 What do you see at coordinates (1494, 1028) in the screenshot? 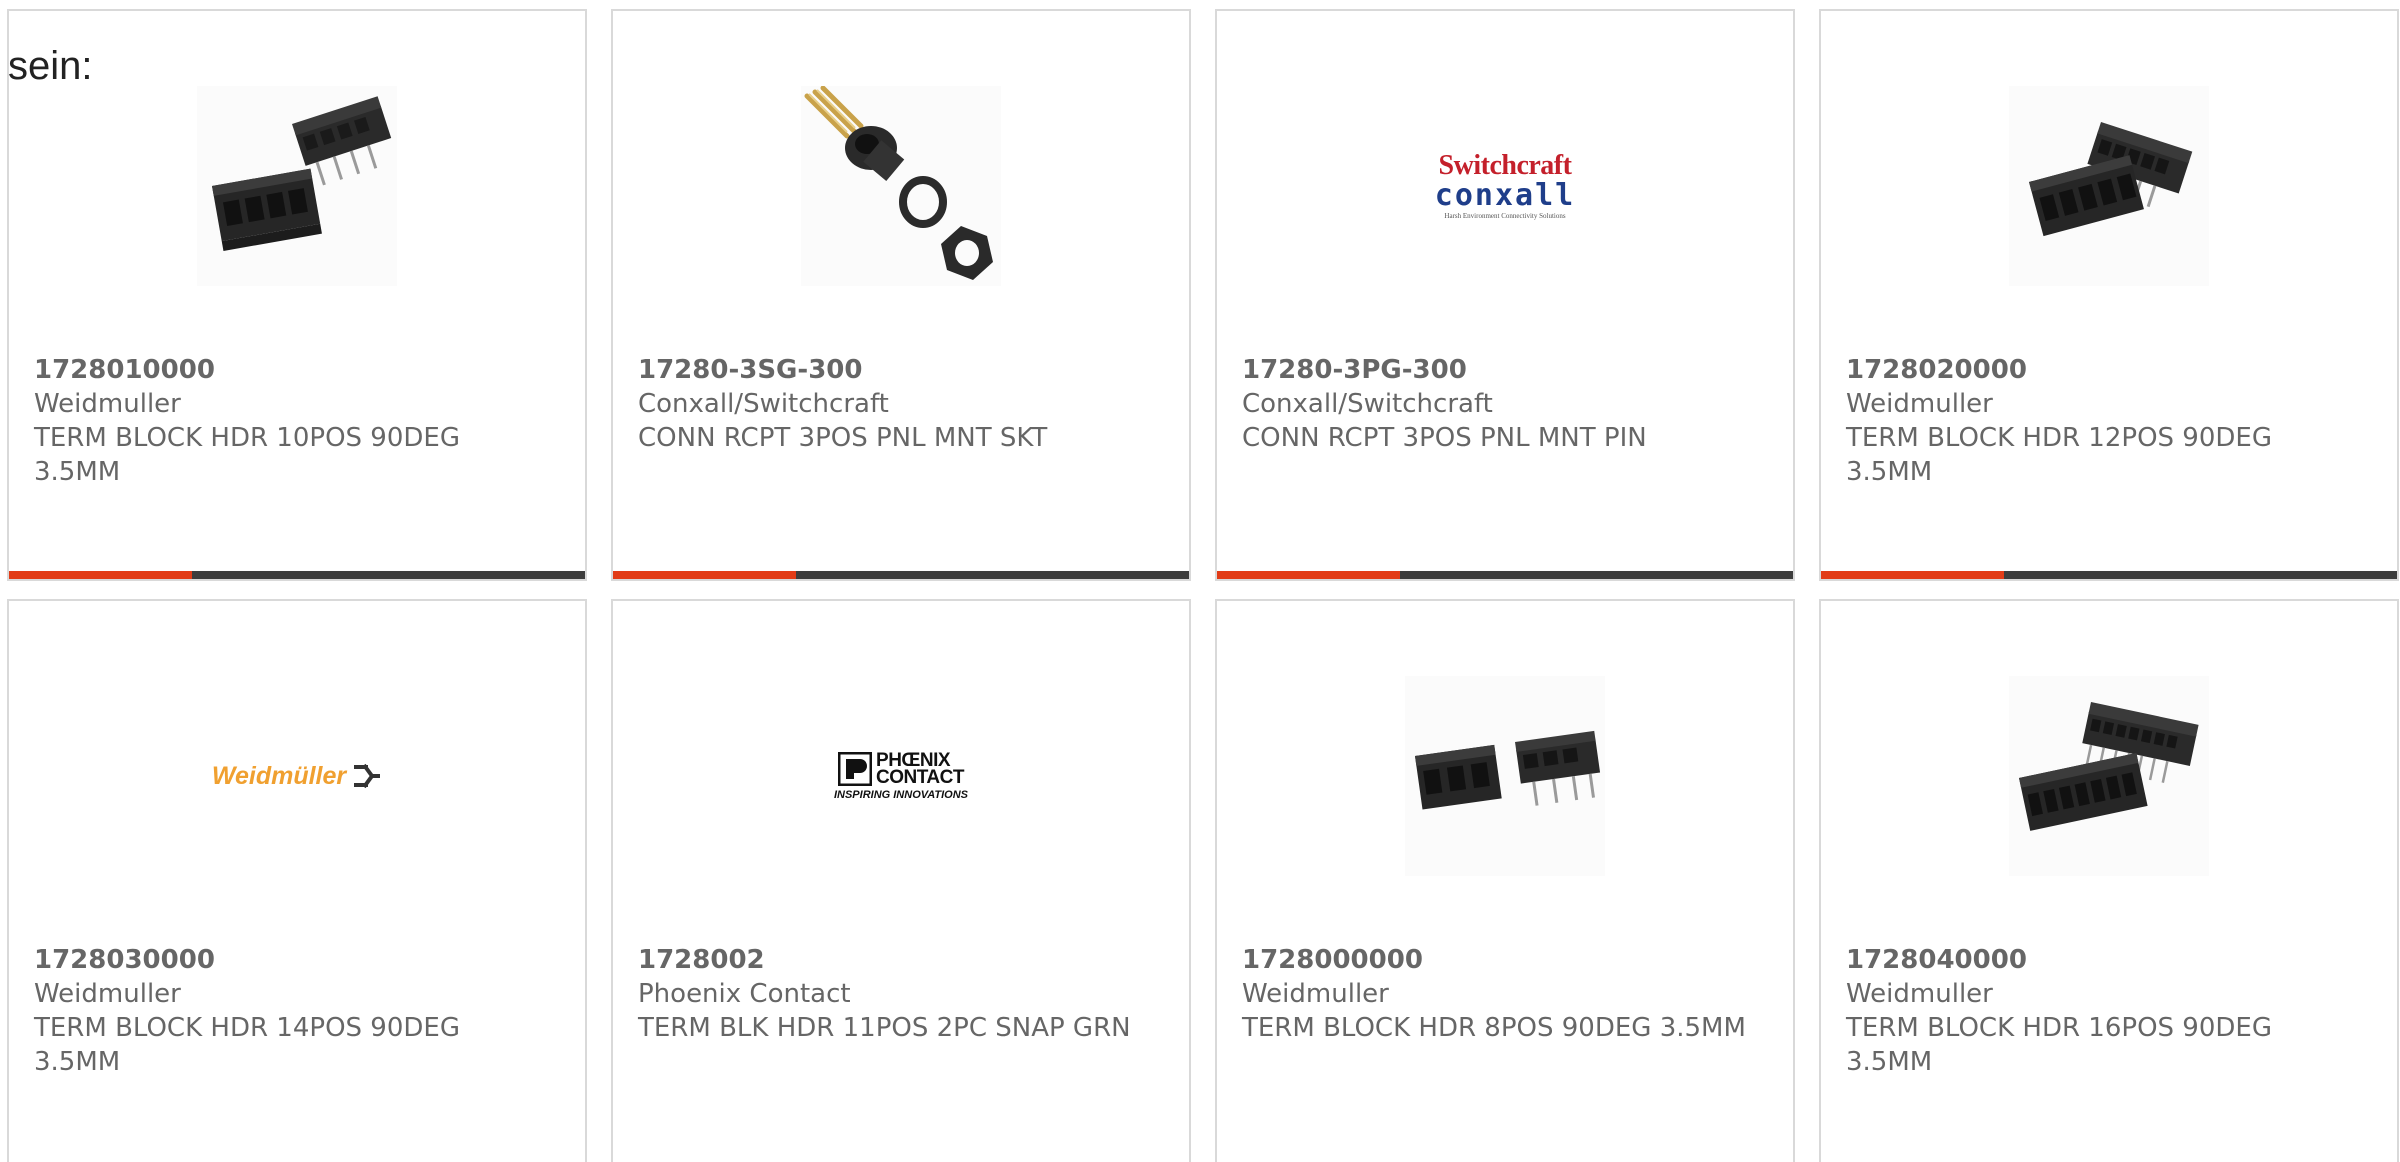
I see `description: TERM BLOCK HDR 8POS 90DEG 3.5MM` at bounding box center [1494, 1028].